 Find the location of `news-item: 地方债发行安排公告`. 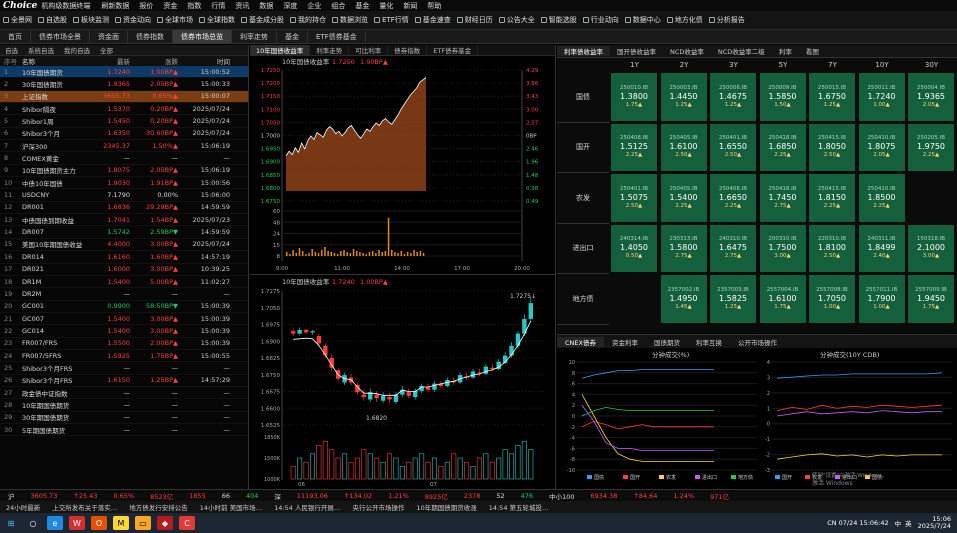

news-item: 地方债发行安排公告 is located at coordinates (158, 507).